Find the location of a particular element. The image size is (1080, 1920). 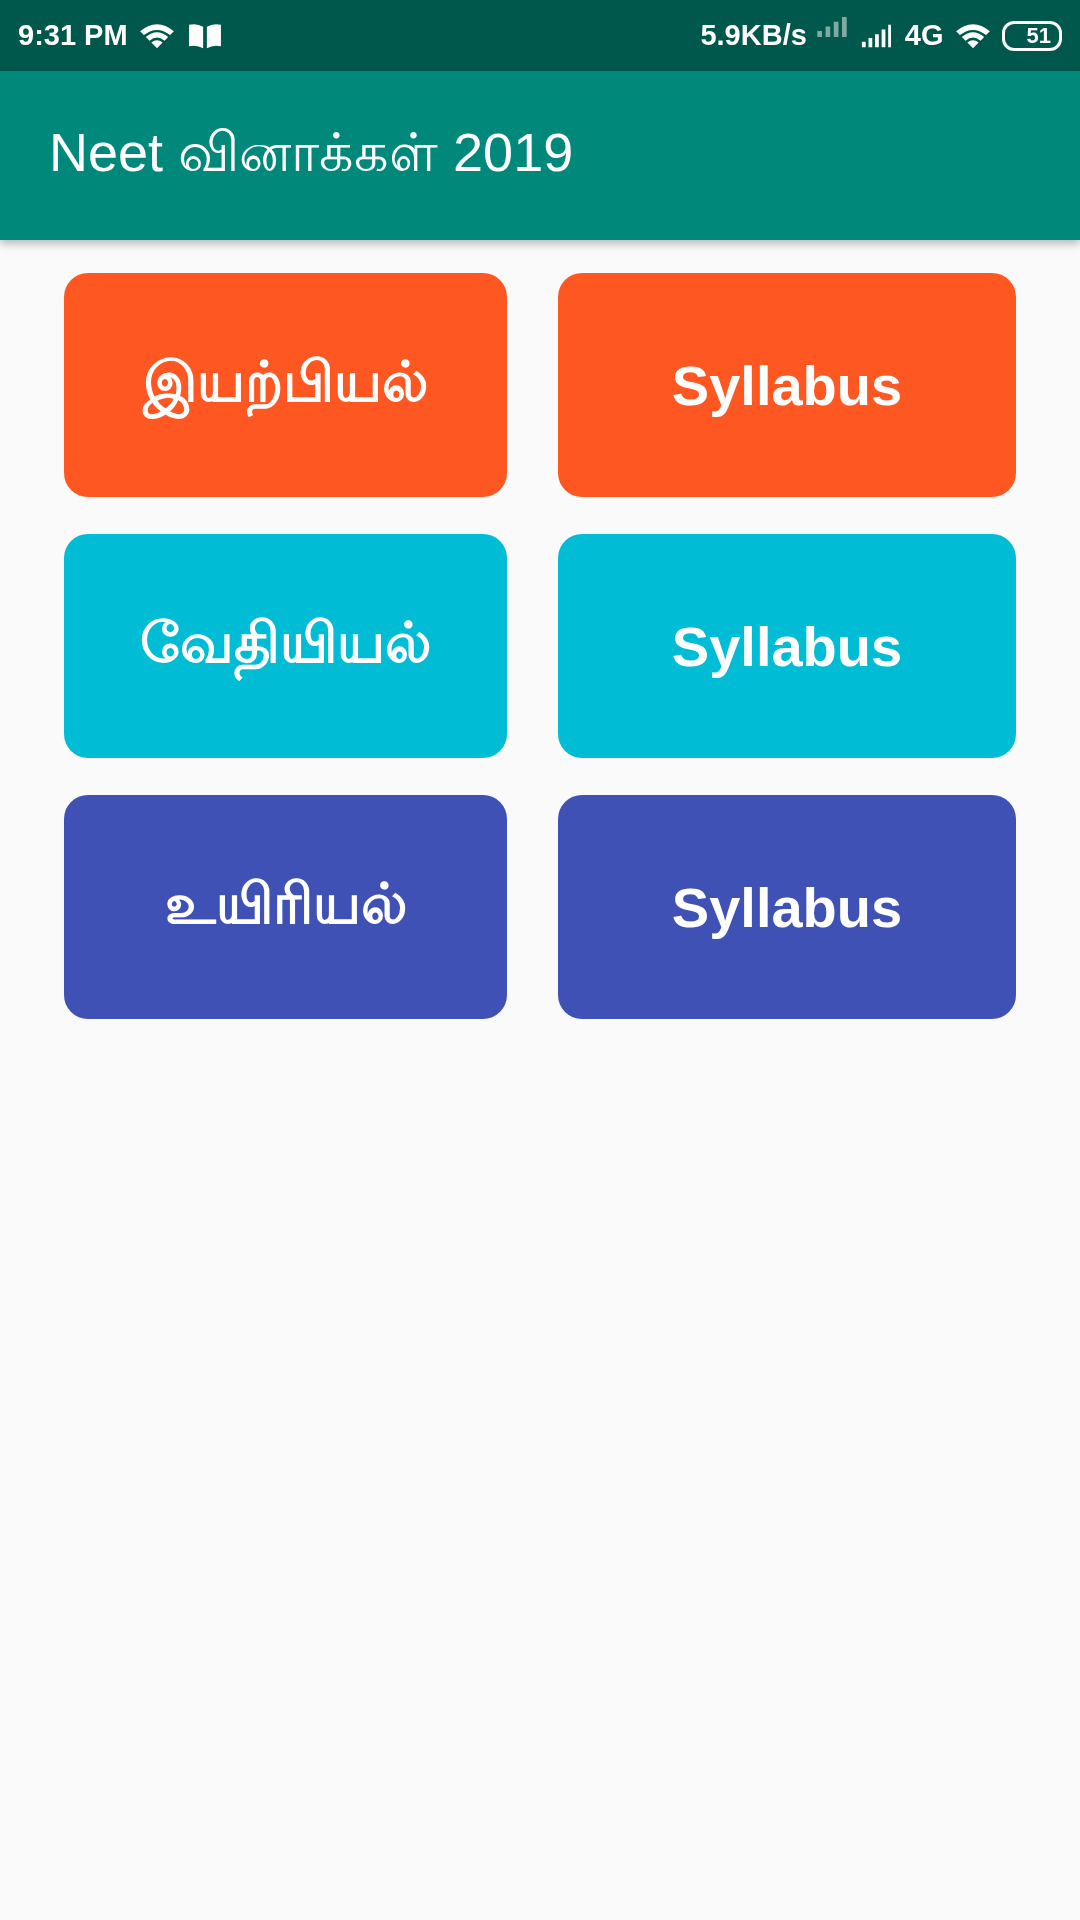

clock-text: 9:31 PM is located at coordinates (73, 35).